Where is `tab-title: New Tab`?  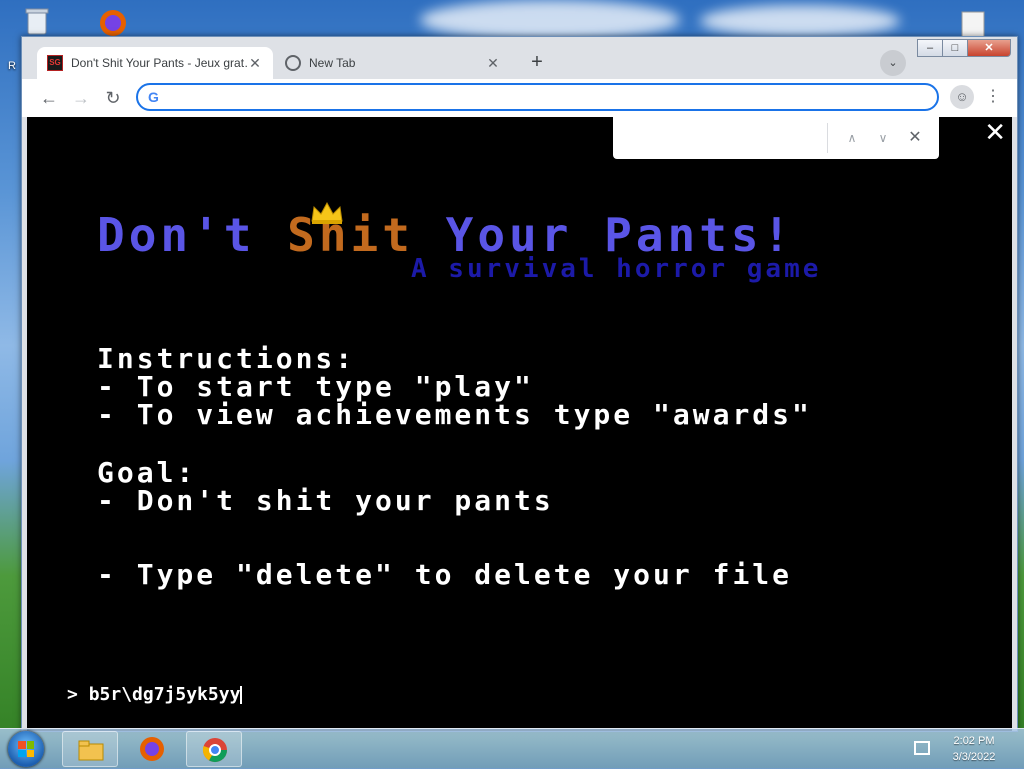
tab-title: New Tab is located at coordinates (332, 63).